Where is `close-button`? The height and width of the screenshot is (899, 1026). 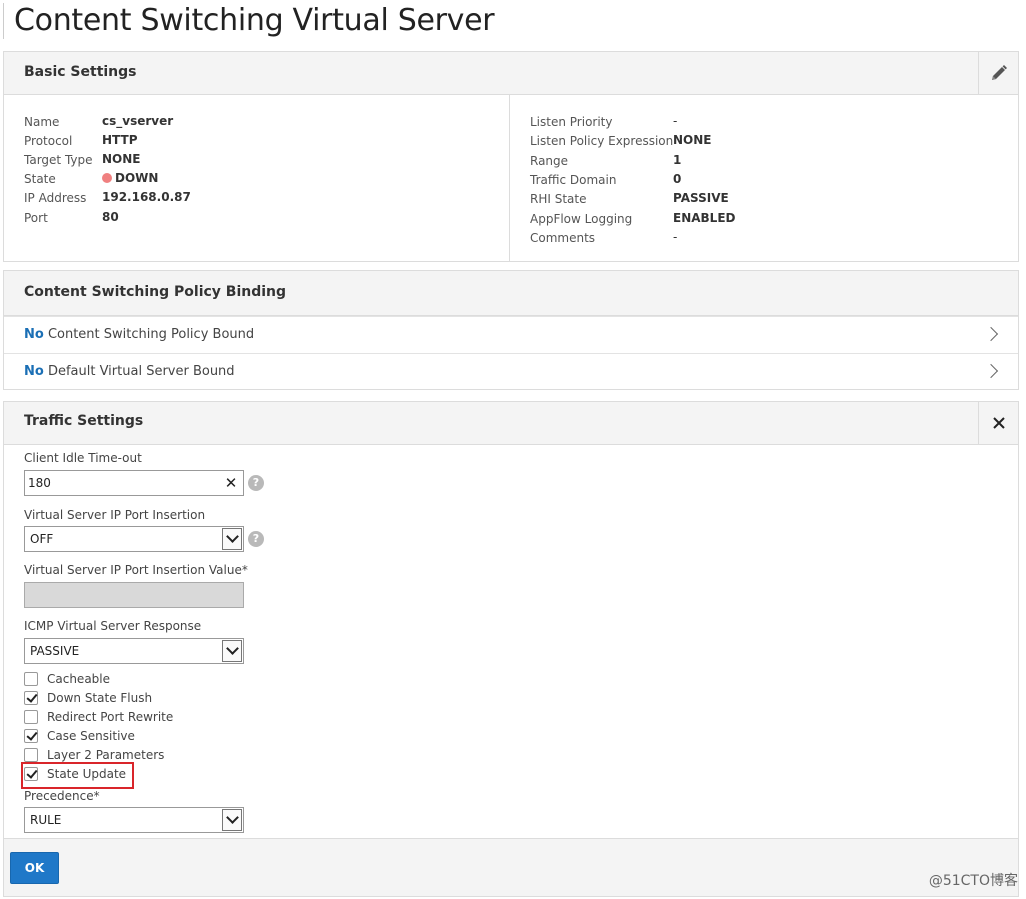 close-button is located at coordinates (998, 423).